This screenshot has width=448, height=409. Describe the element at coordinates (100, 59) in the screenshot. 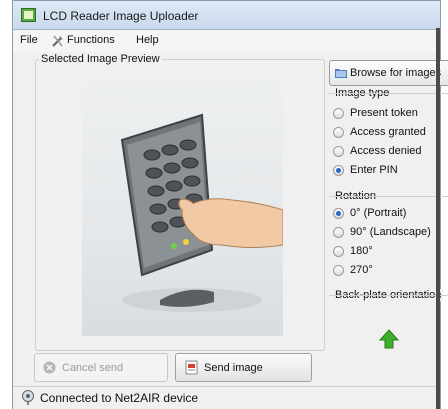

I see `preview-label: Selected Image Preview` at that location.